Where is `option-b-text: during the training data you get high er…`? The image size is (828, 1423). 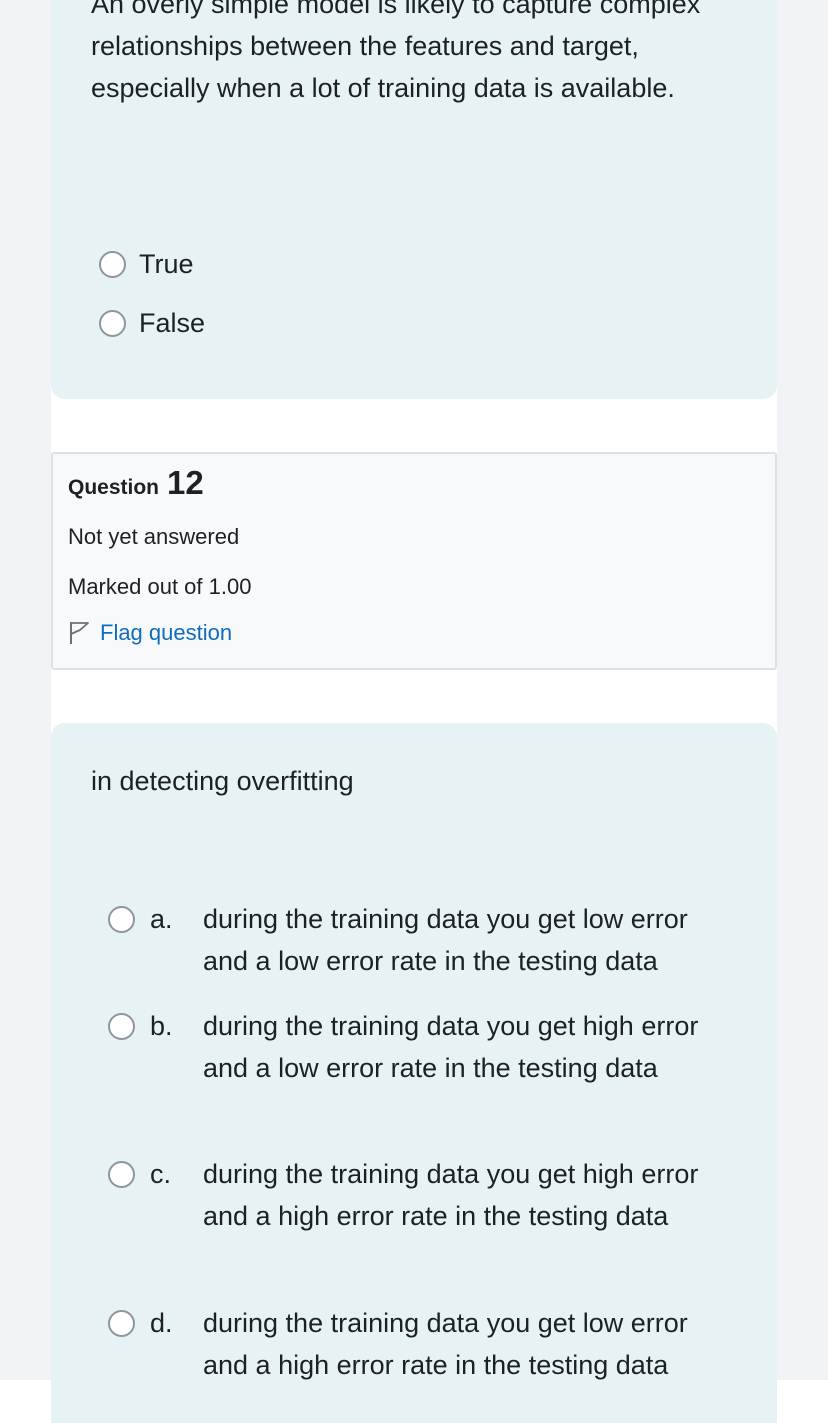 option-b-text: during the training data you get high er… is located at coordinates (470, 1047).